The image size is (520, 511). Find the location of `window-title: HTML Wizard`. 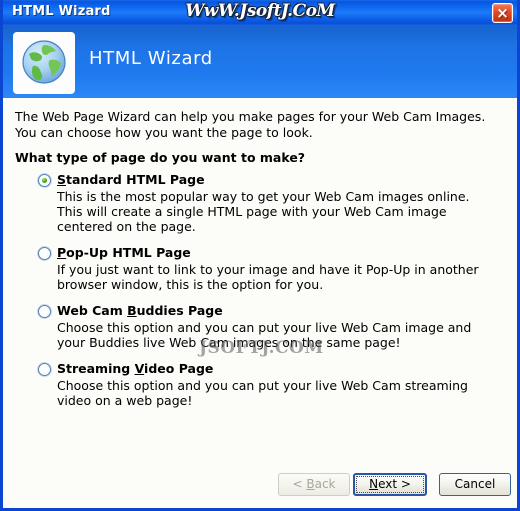

window-title: HTML Wizard is located at coordinates (61, 11).